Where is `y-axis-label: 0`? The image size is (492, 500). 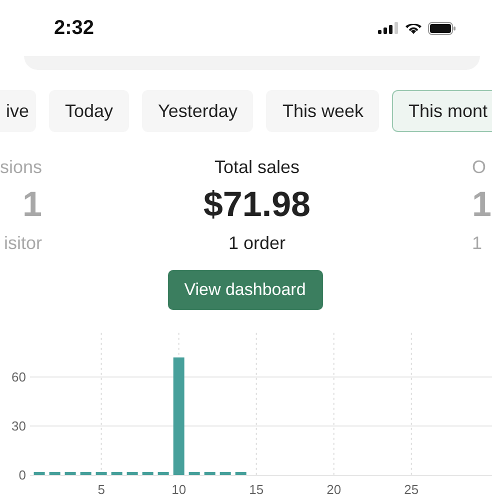
y-axis-label: 0 is located at coordinates (22, 475).